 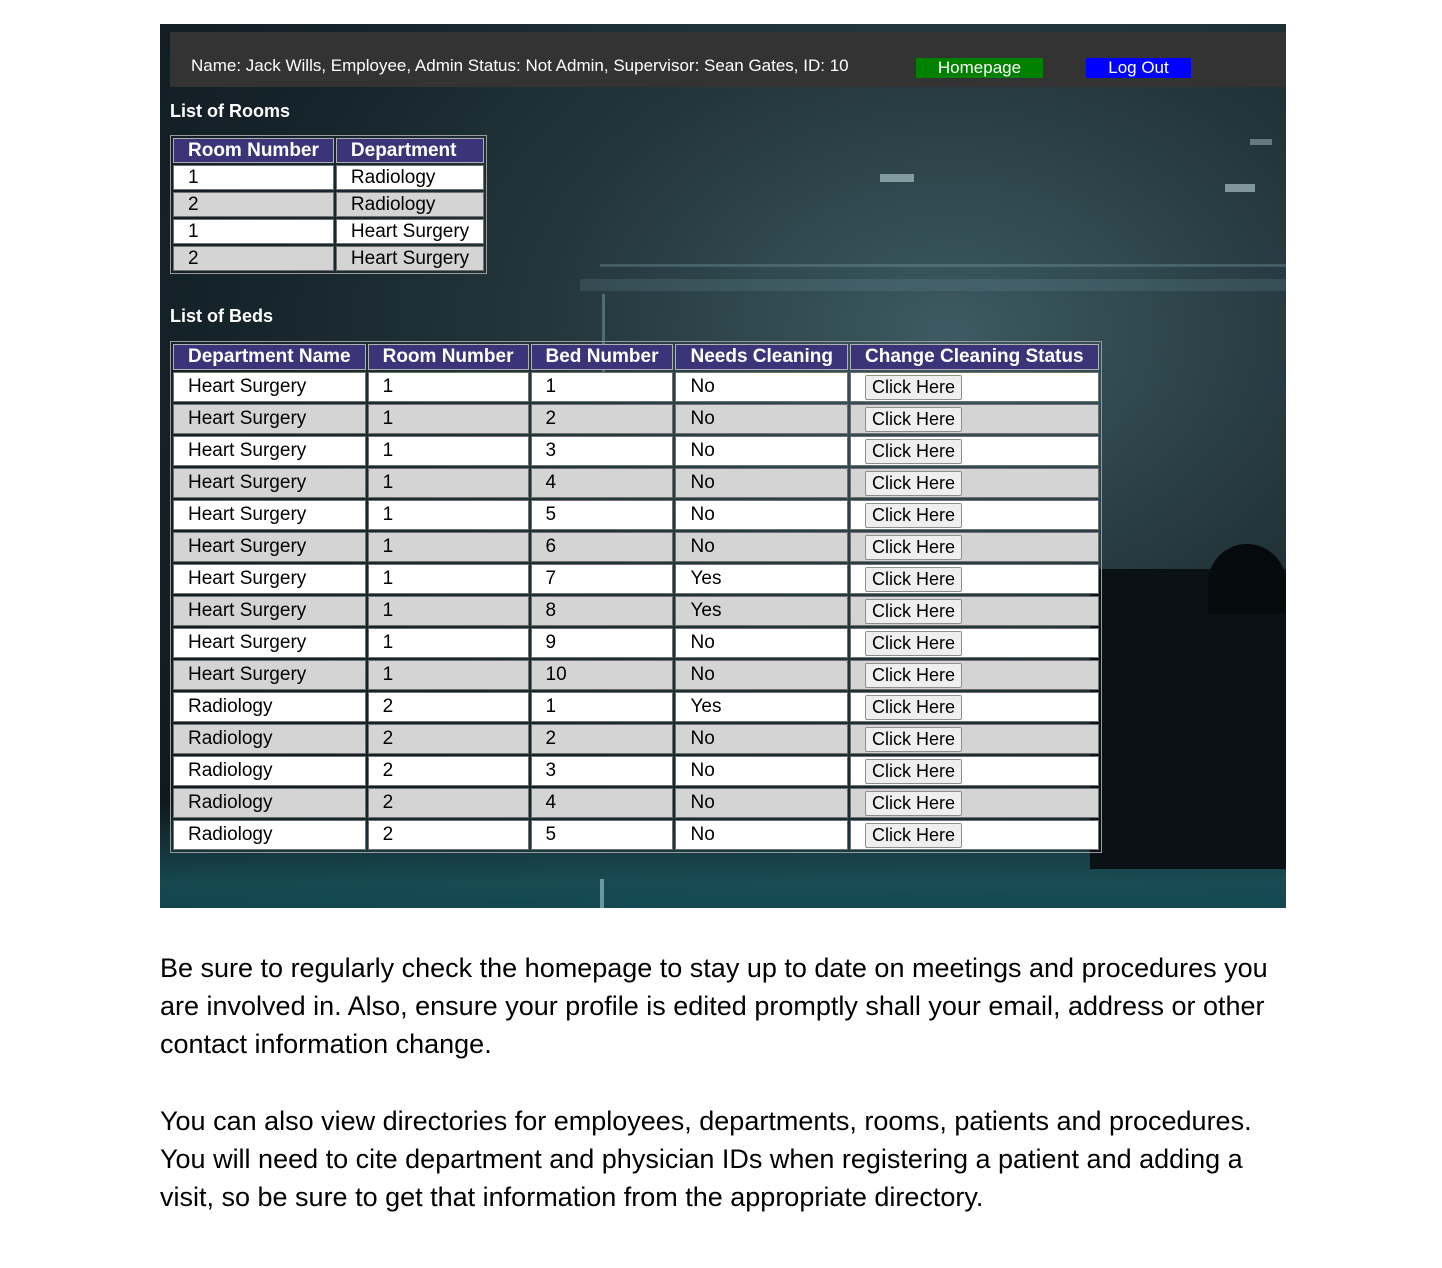 I want to click on column-header: Department, so click(x=410, y=150).